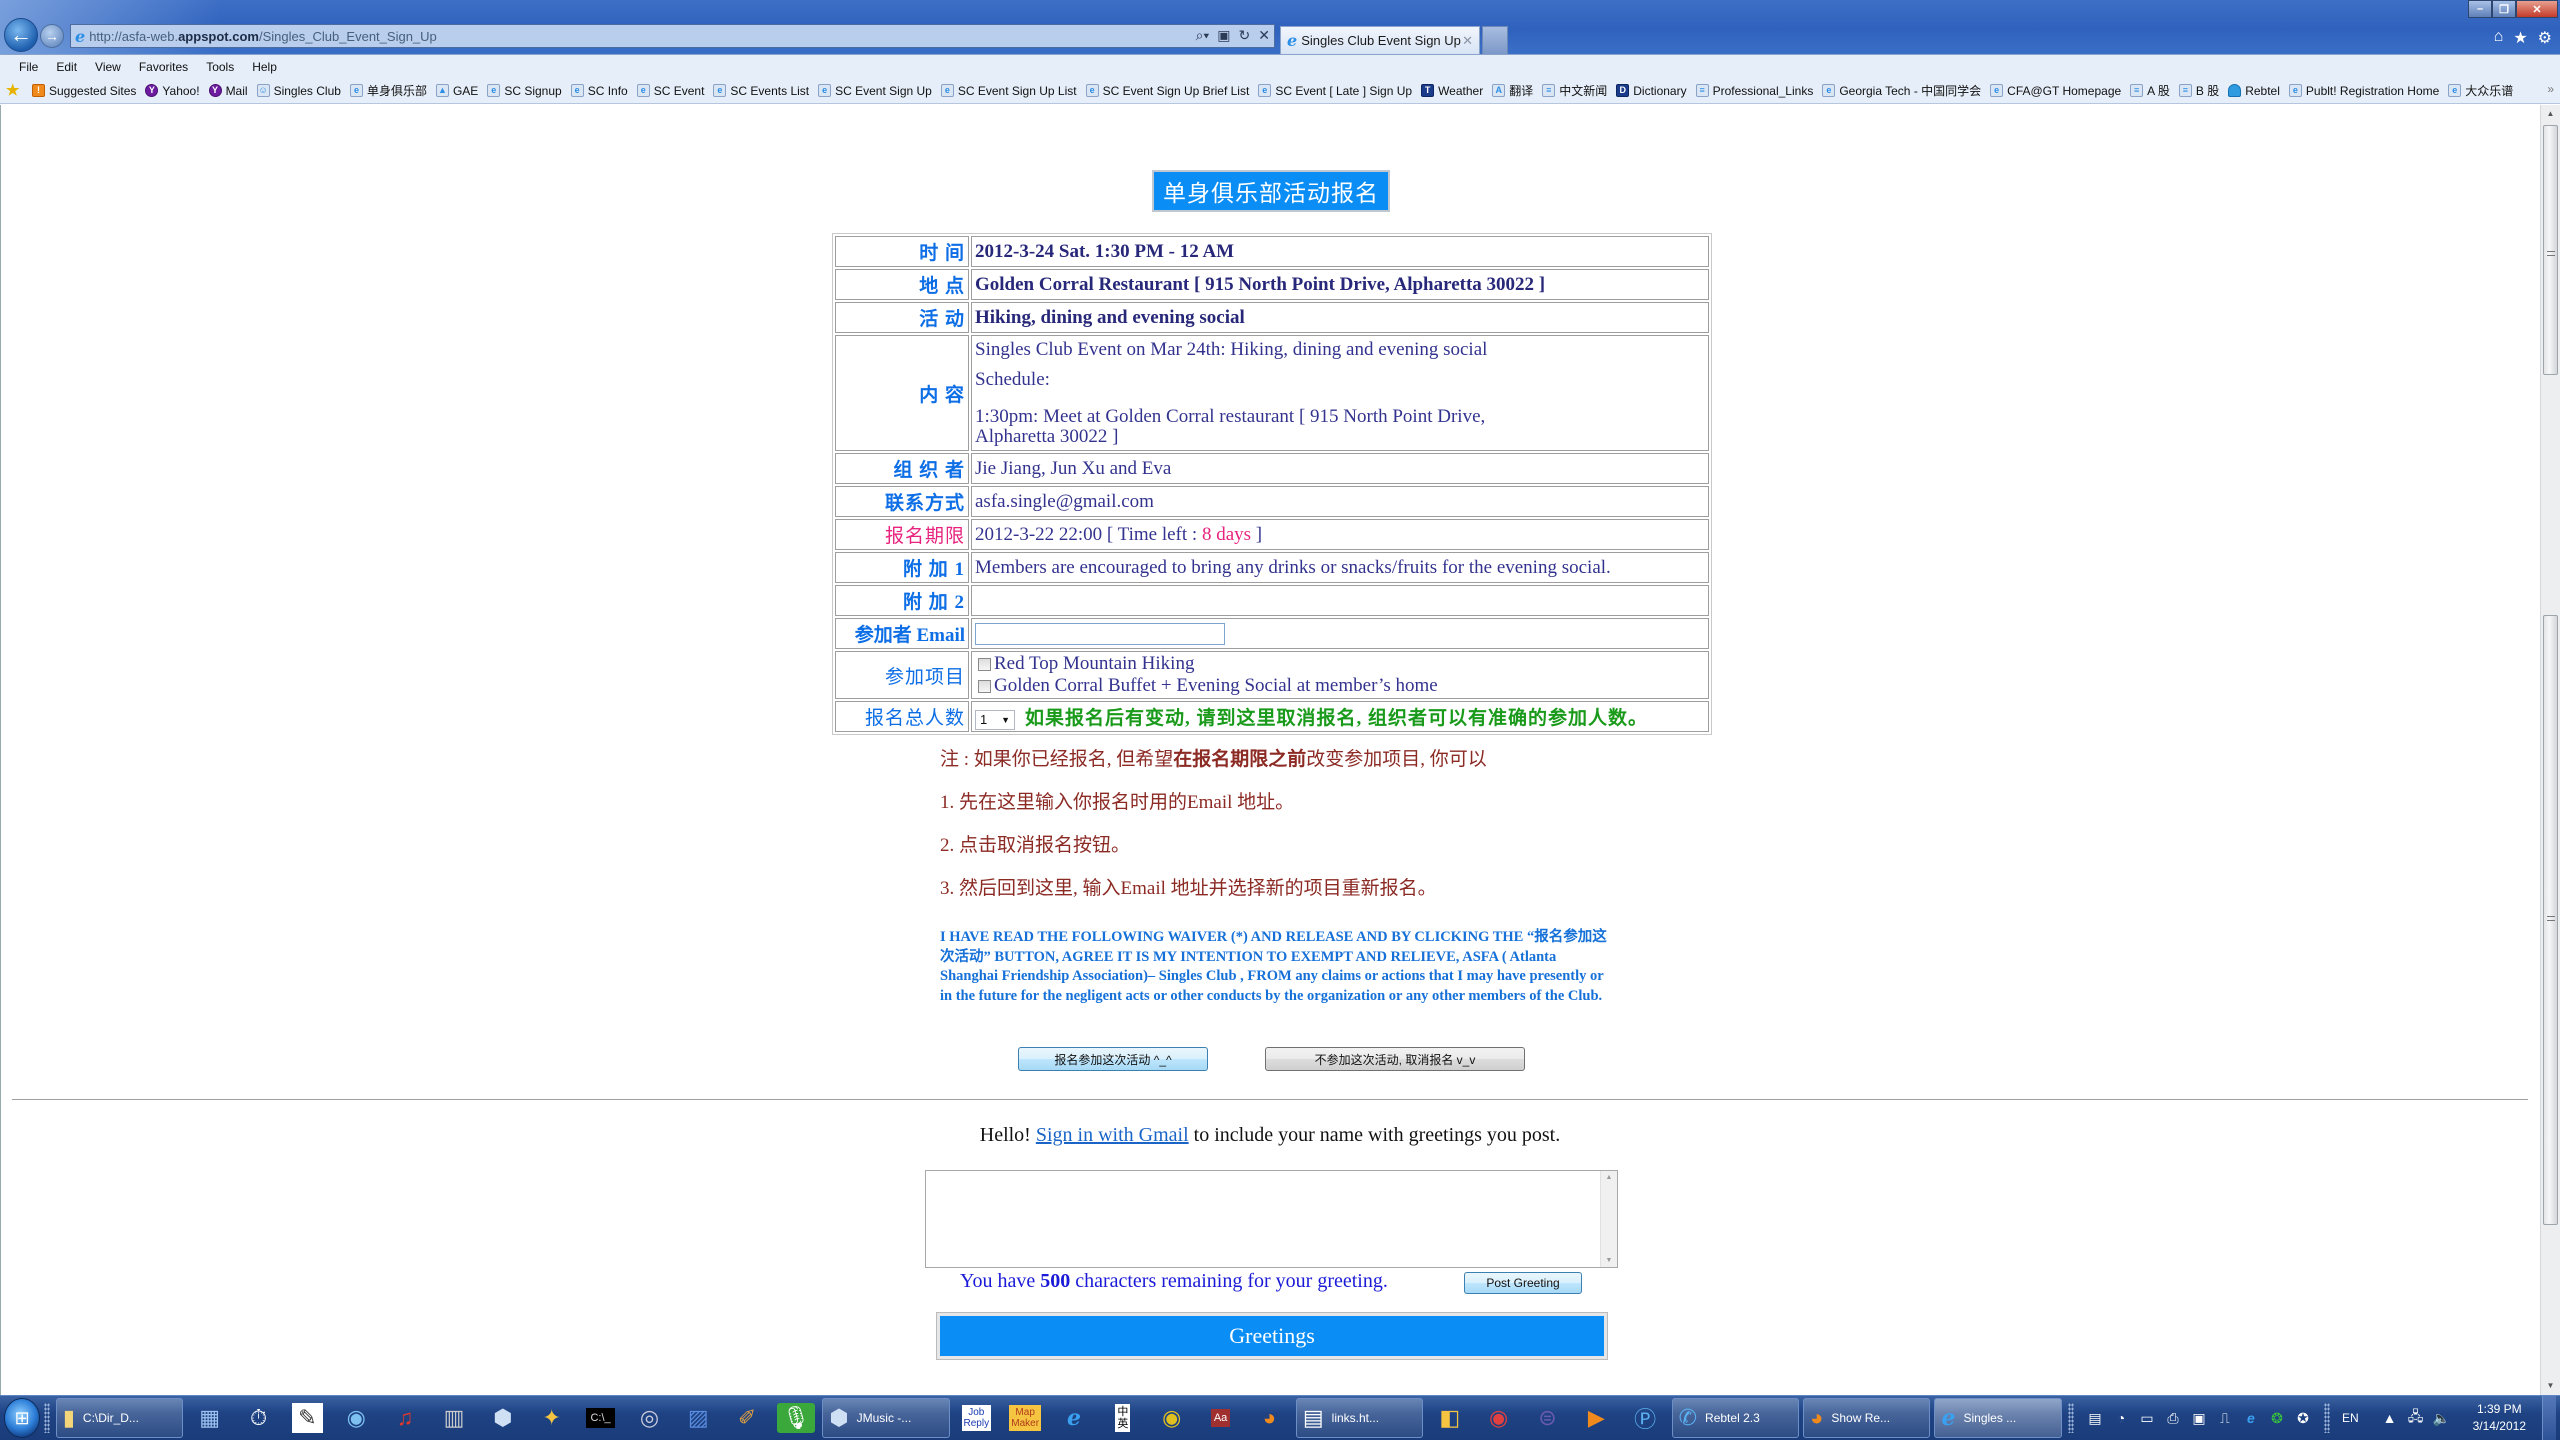 This screenshot has height=1440, width=2560. What do you see at coordinates (388, 90) in the screenshot?
I see `fav-singles-club-cn: e 单身俱乐部` at bounding box center [388, 90].